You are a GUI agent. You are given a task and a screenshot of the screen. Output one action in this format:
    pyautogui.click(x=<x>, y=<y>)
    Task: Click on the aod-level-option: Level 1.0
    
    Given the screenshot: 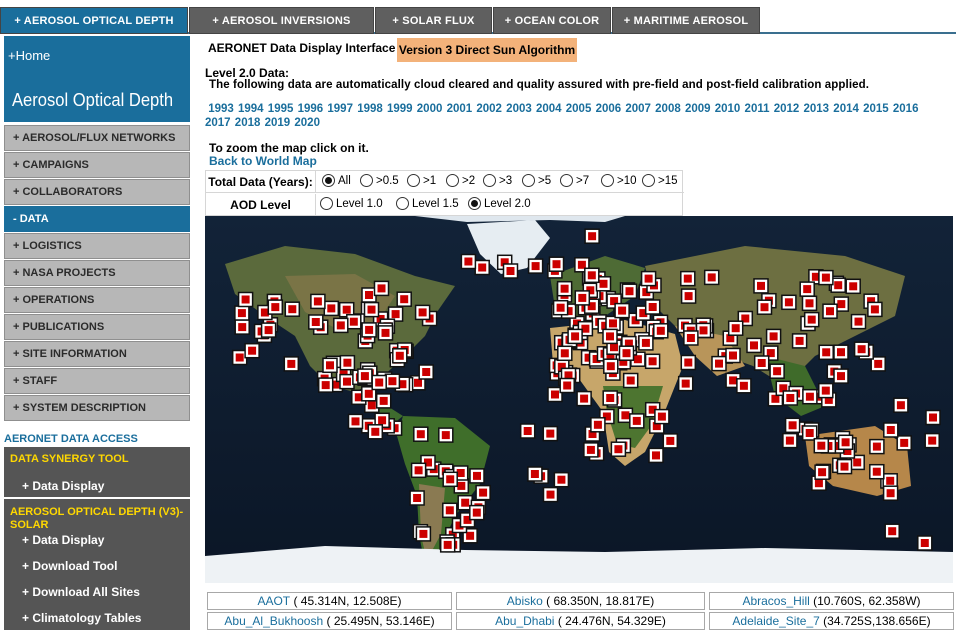 What is the action you would take?
    pyautogui.click(x=351, y=203)
    